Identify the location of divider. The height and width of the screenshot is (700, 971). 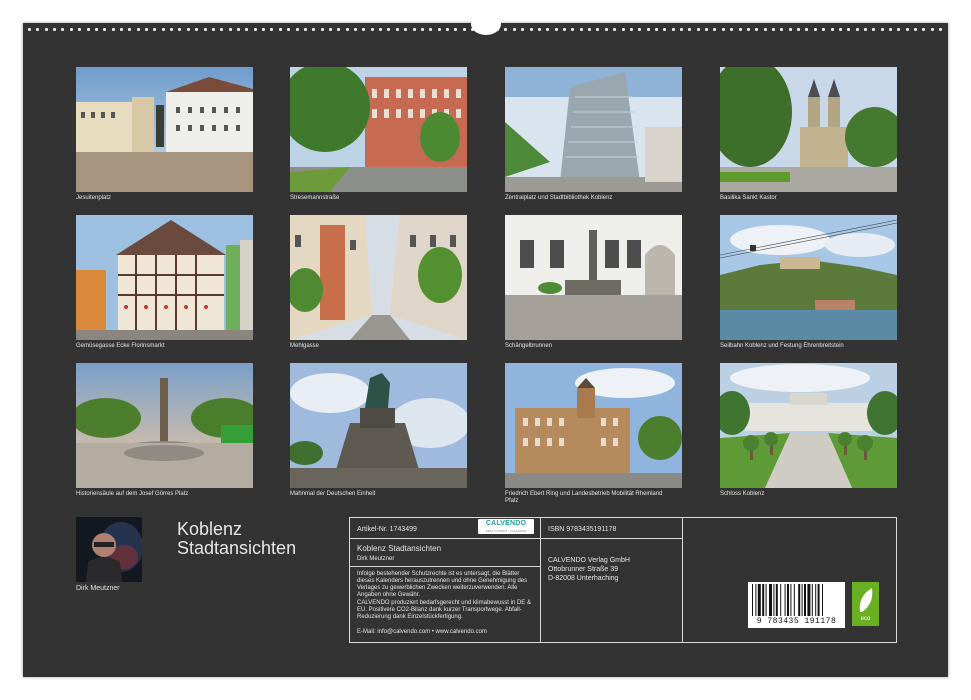
(612, 538).